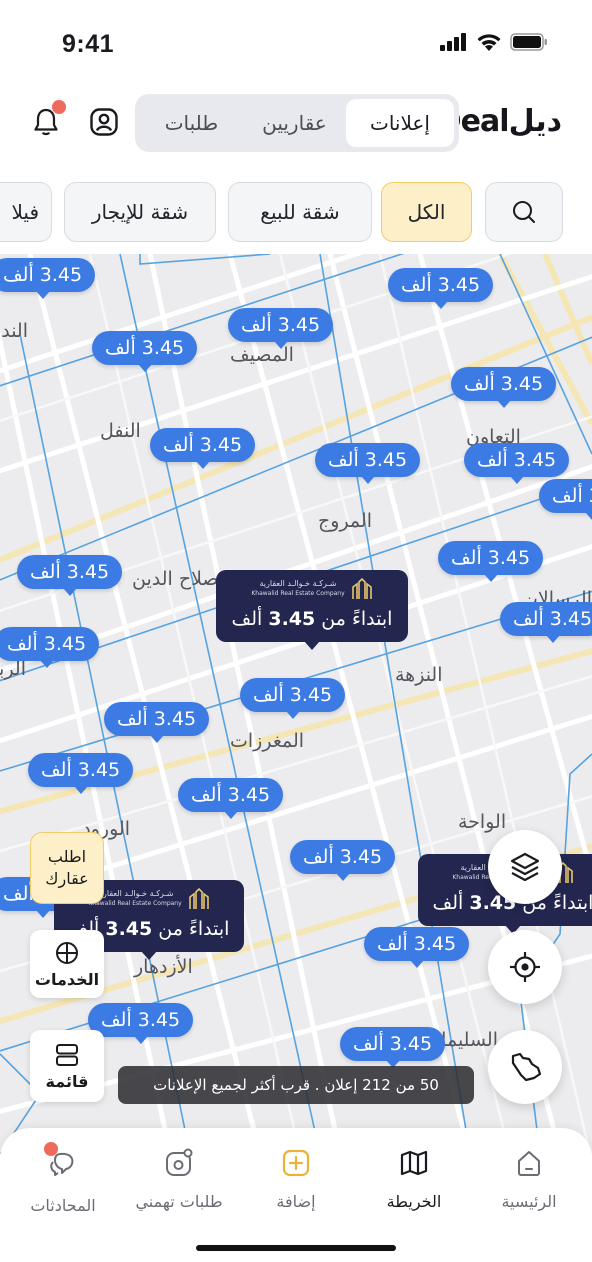 The height and width of the screenshot is (1262, 592). Describe the element at coordinates (426, 212) in the screenshot. I see `chip-all: الكل` at that location.